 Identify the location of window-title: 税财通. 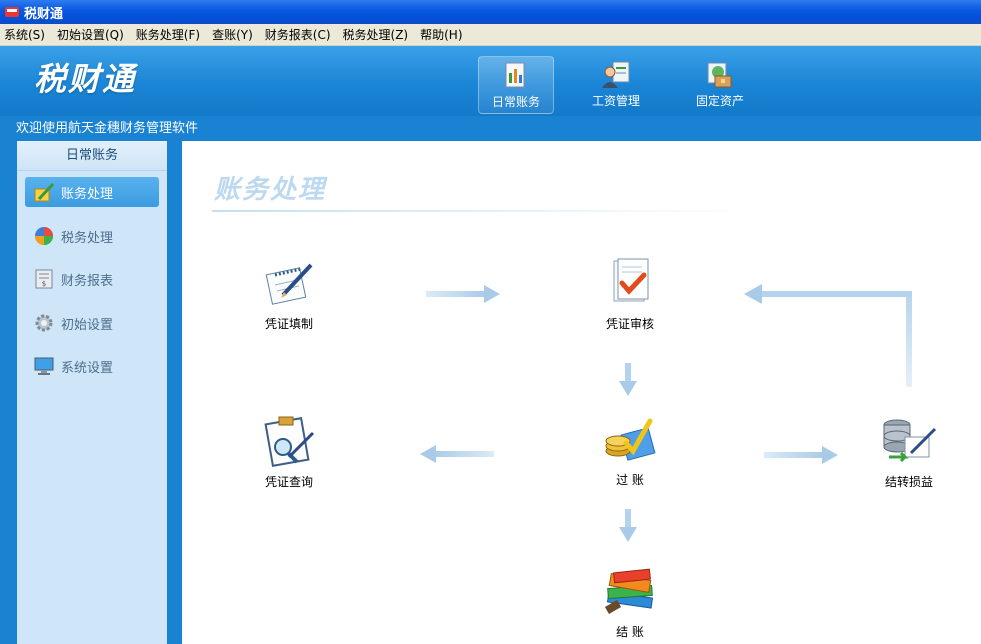
(44, 14).